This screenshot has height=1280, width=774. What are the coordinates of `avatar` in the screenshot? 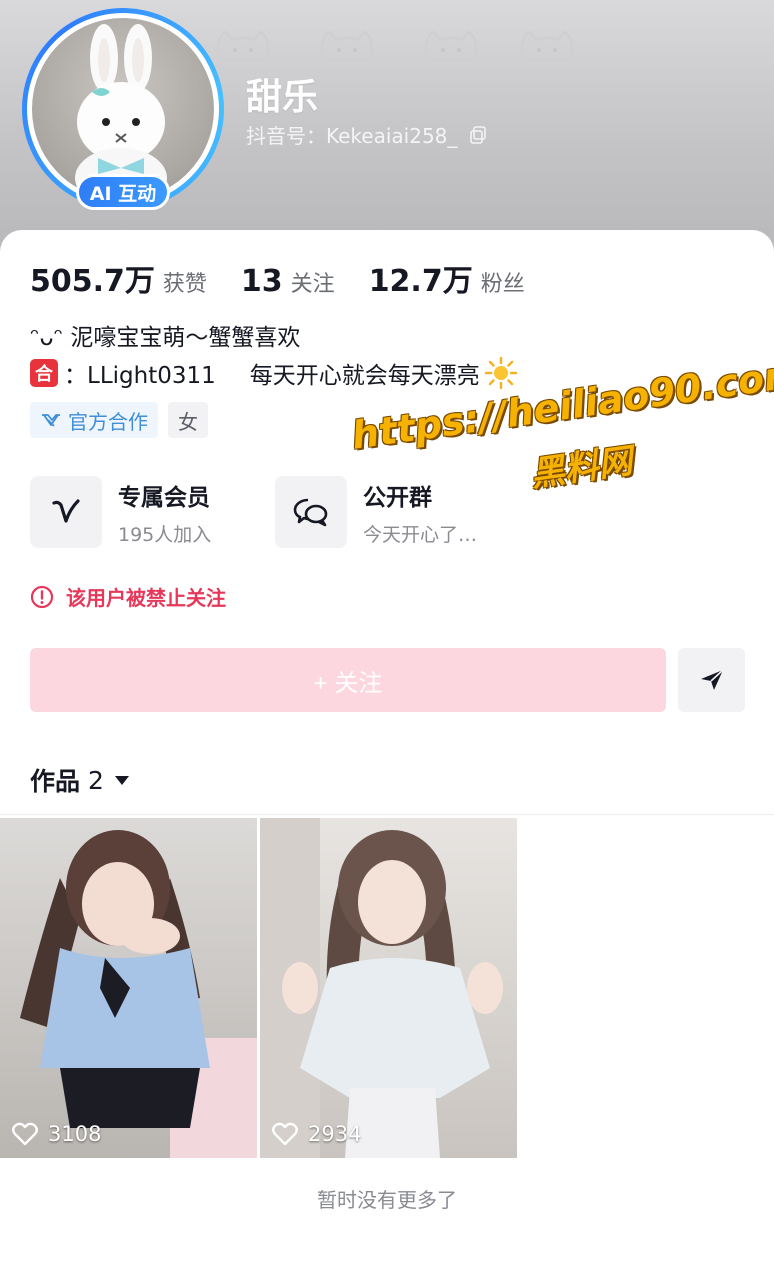 It's located at (123, 109).